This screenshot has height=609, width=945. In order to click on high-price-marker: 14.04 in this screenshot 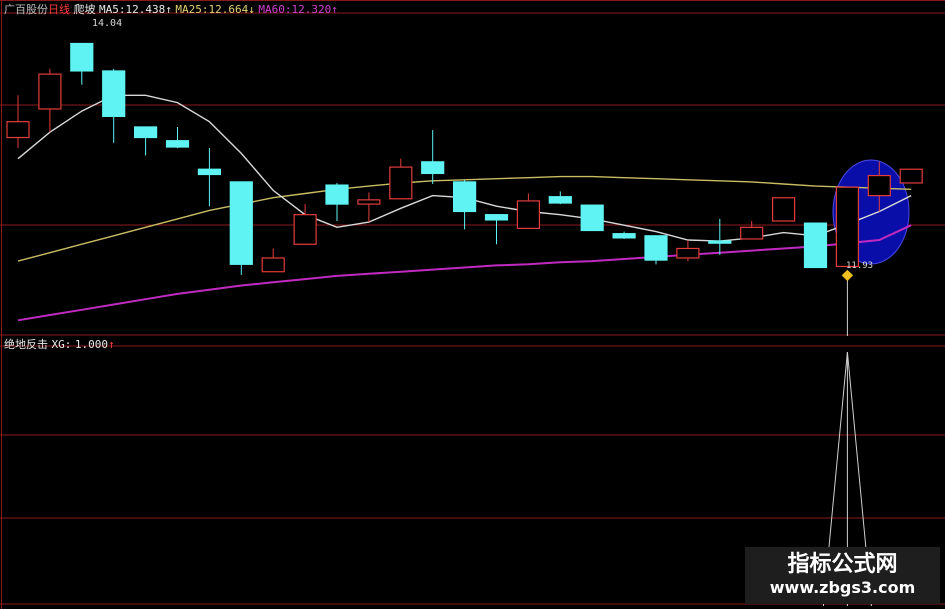, I will do `click(107, 23)`.